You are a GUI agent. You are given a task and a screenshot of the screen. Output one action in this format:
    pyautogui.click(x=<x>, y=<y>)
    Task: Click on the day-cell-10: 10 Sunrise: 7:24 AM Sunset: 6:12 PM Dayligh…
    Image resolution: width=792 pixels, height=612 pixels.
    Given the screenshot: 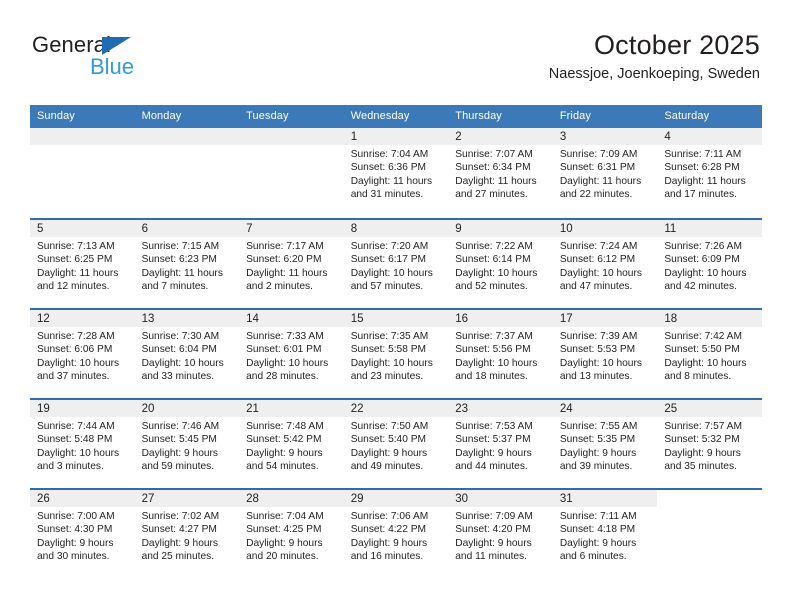 What is the action you would take?
    pyautogui.click(x=605, y=263)
    